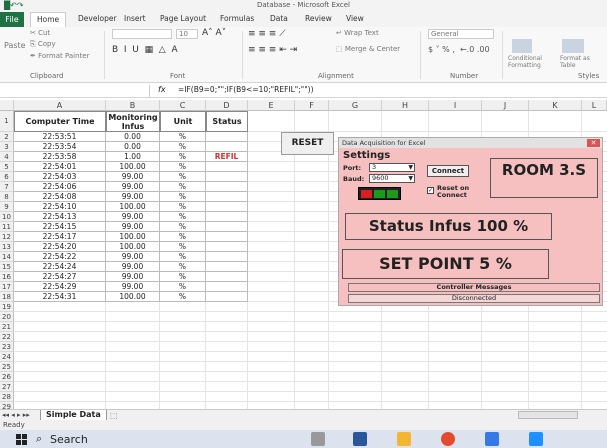 The width and height of the screenshot is (607, 448). Describe the element at coordinates (7, 237) in the screenshot. I see `row-header: 12` at that location.